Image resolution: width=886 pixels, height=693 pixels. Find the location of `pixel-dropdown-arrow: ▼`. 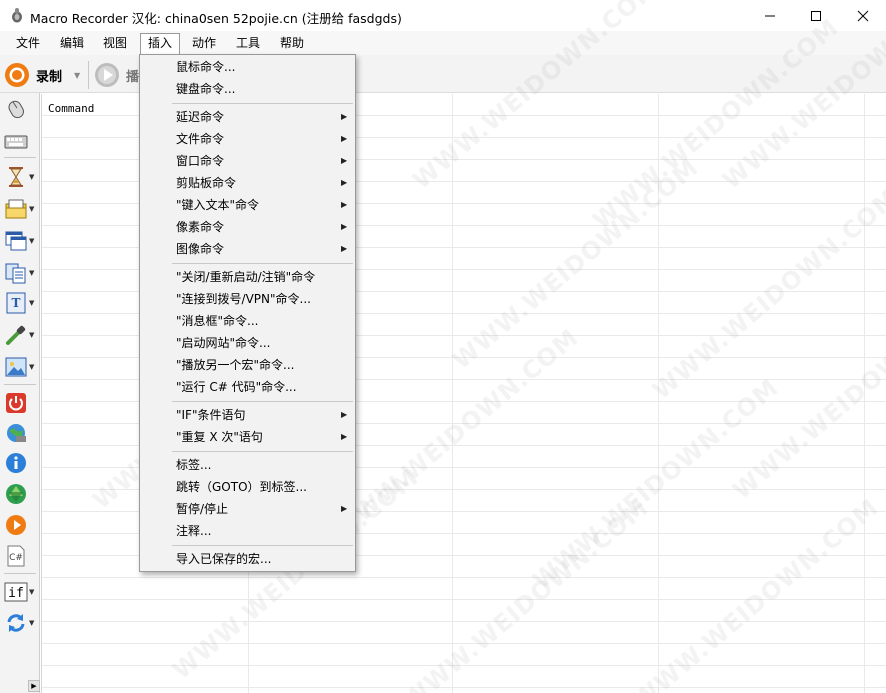

pixel-dropdown-arrow: ▼ is located at coordinates (31, 335).